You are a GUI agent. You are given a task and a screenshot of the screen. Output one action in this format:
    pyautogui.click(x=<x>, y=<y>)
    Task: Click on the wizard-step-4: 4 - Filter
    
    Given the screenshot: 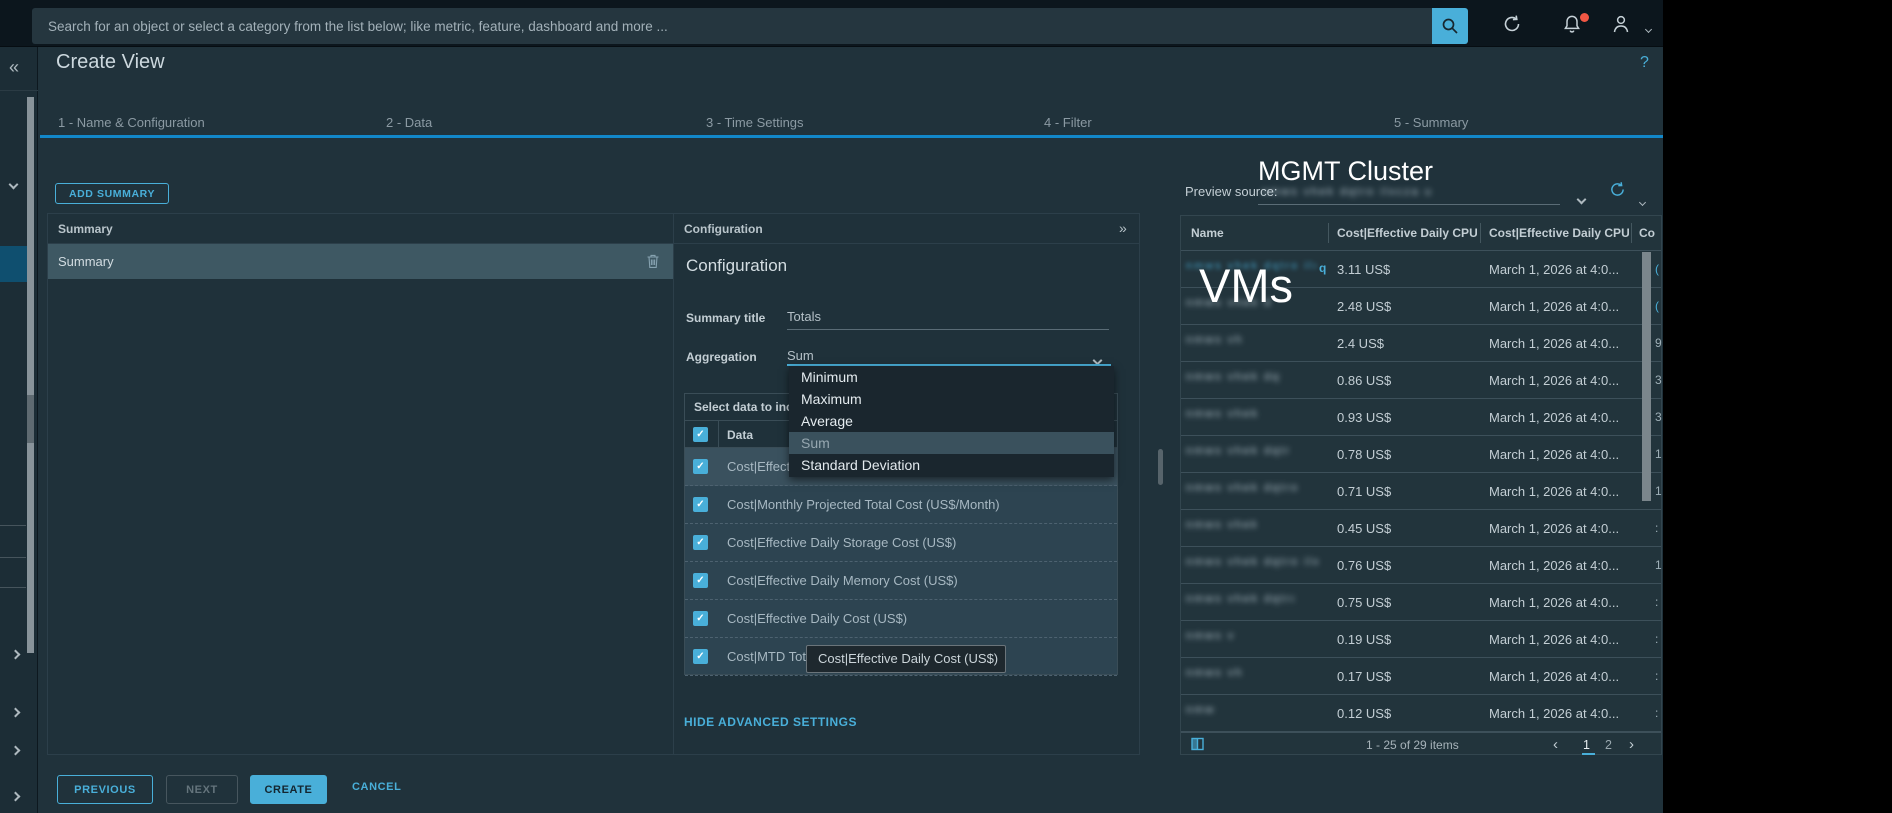 What is the action you would take?
    pyautogui.click(x=1068, y=122)
    